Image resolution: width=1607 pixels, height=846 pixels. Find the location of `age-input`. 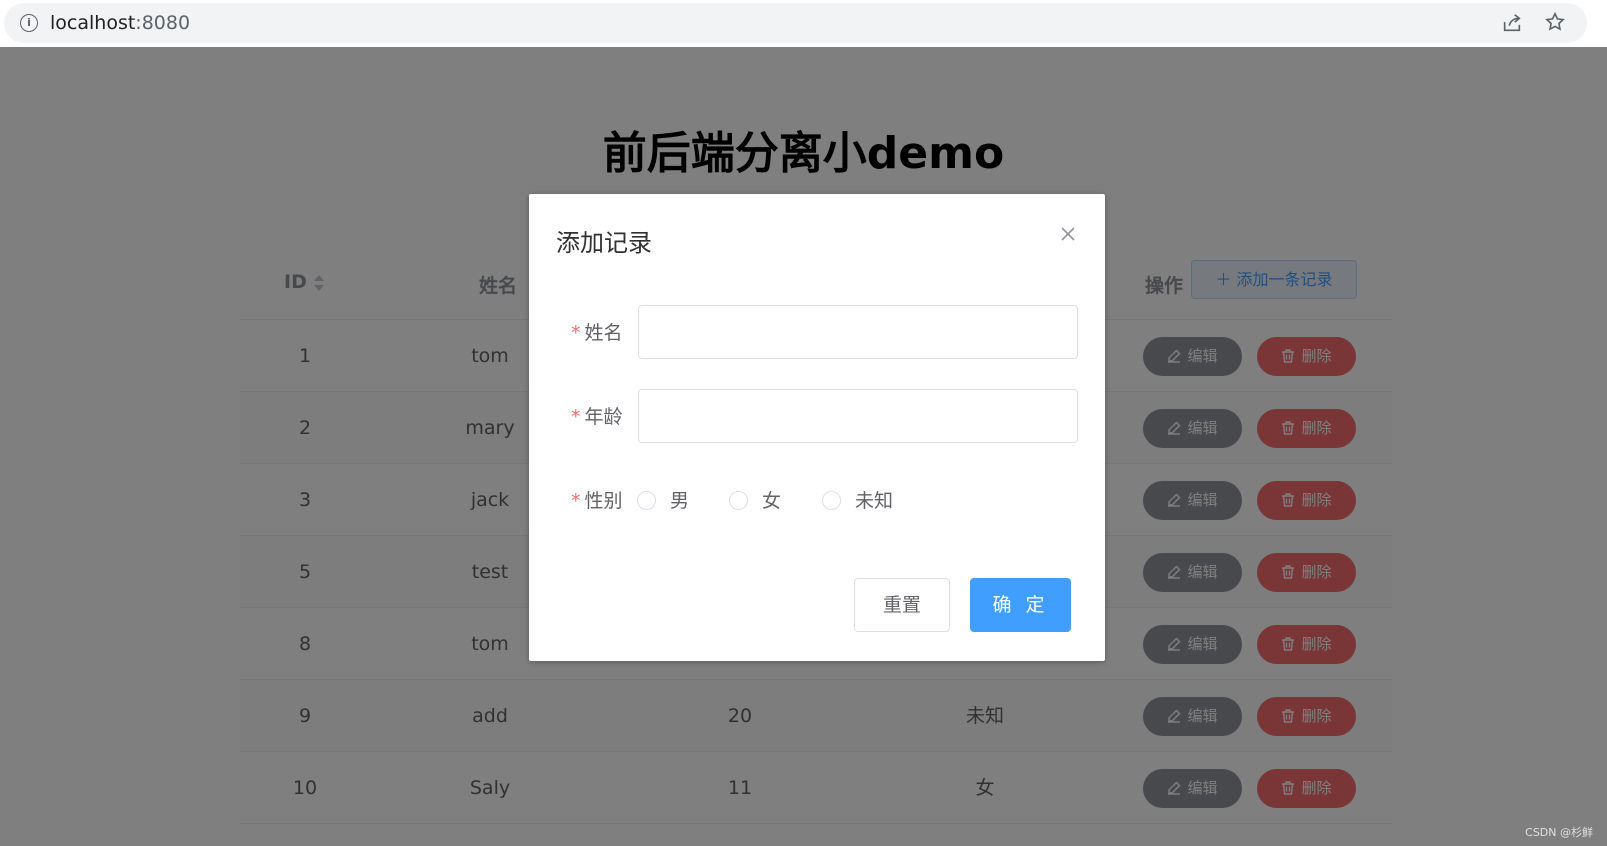

age-input is located at coordinates (858, 416).